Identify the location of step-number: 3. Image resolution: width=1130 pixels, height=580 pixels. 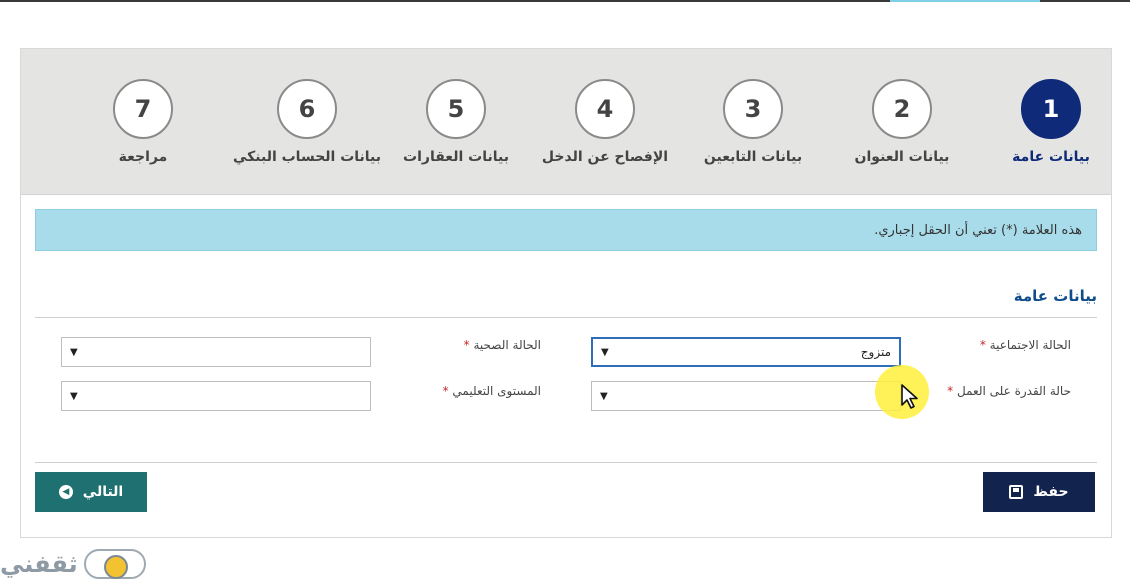
(753, 109).